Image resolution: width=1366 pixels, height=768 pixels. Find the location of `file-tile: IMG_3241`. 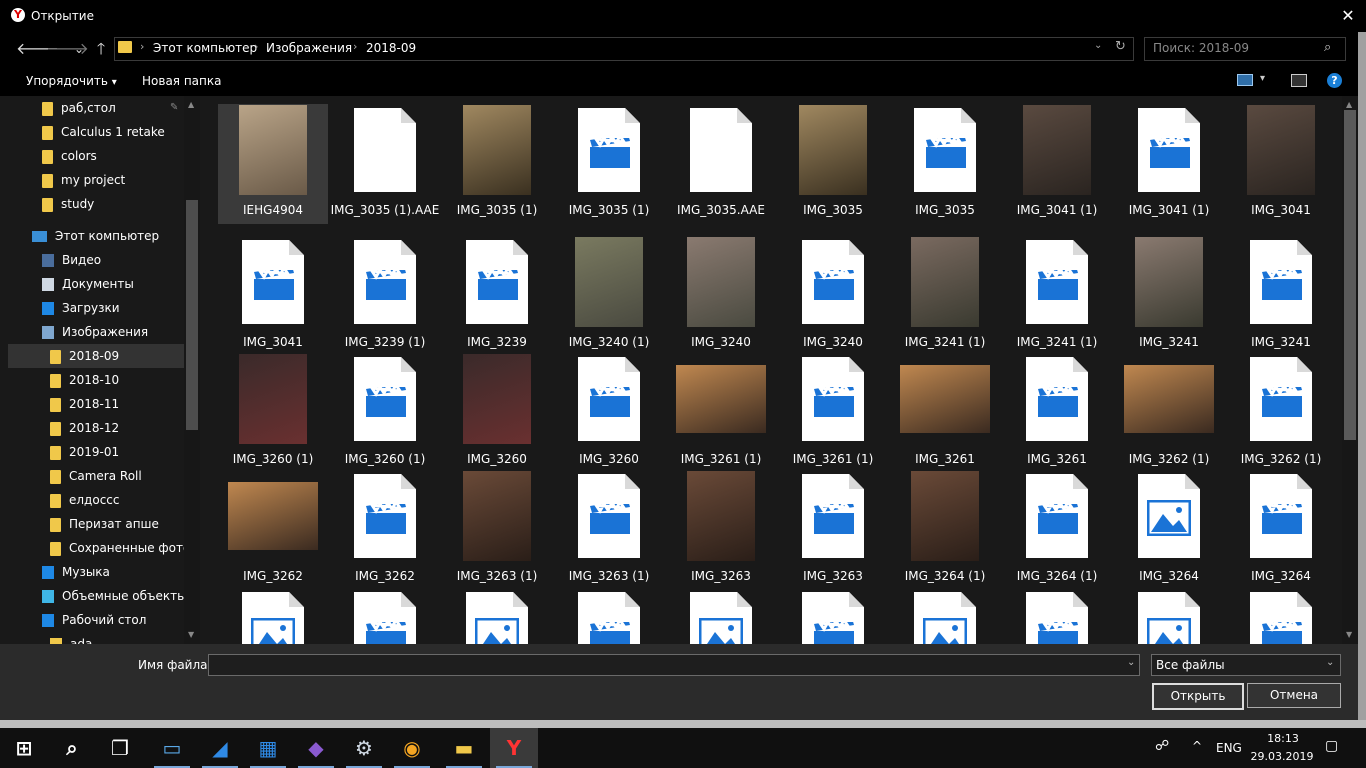

file-tile: IMG_3241 is located at coordinates (1169, 292).